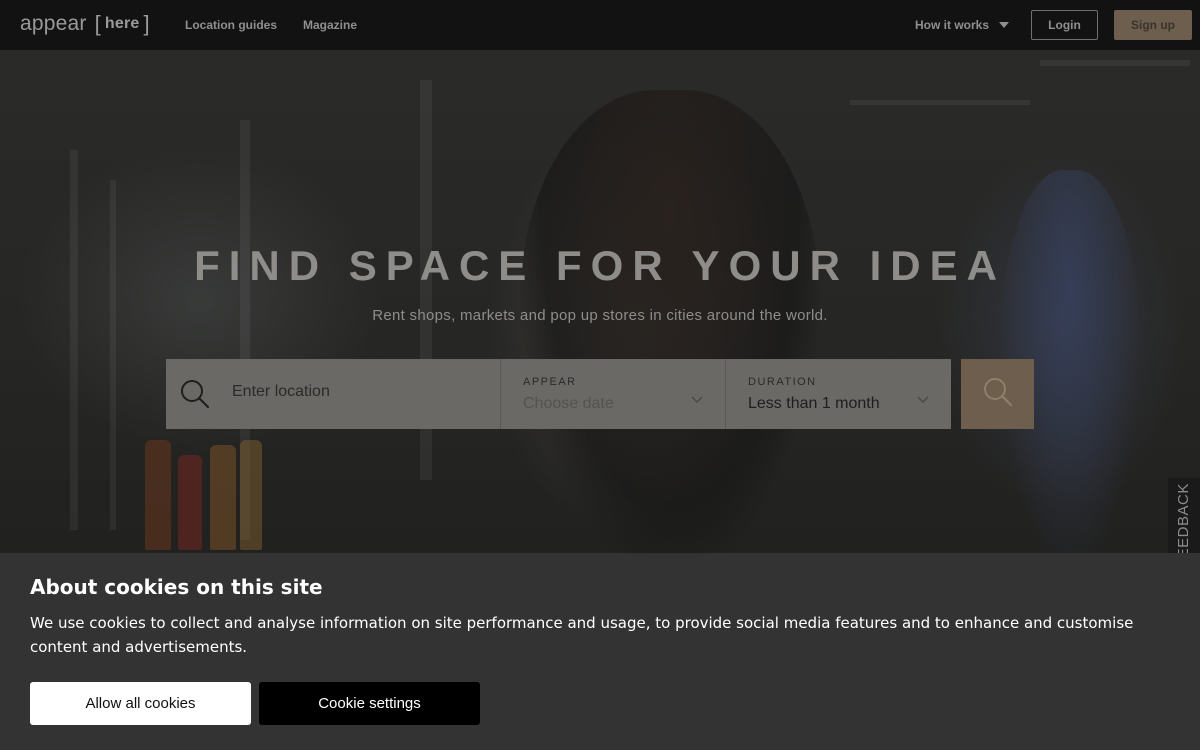 Image resolution: width=1200 pixels, height=750 pixels. Describe the element at coordinates (568, 403) in the screenshot. I see `appear-value: Choose date` at that location.